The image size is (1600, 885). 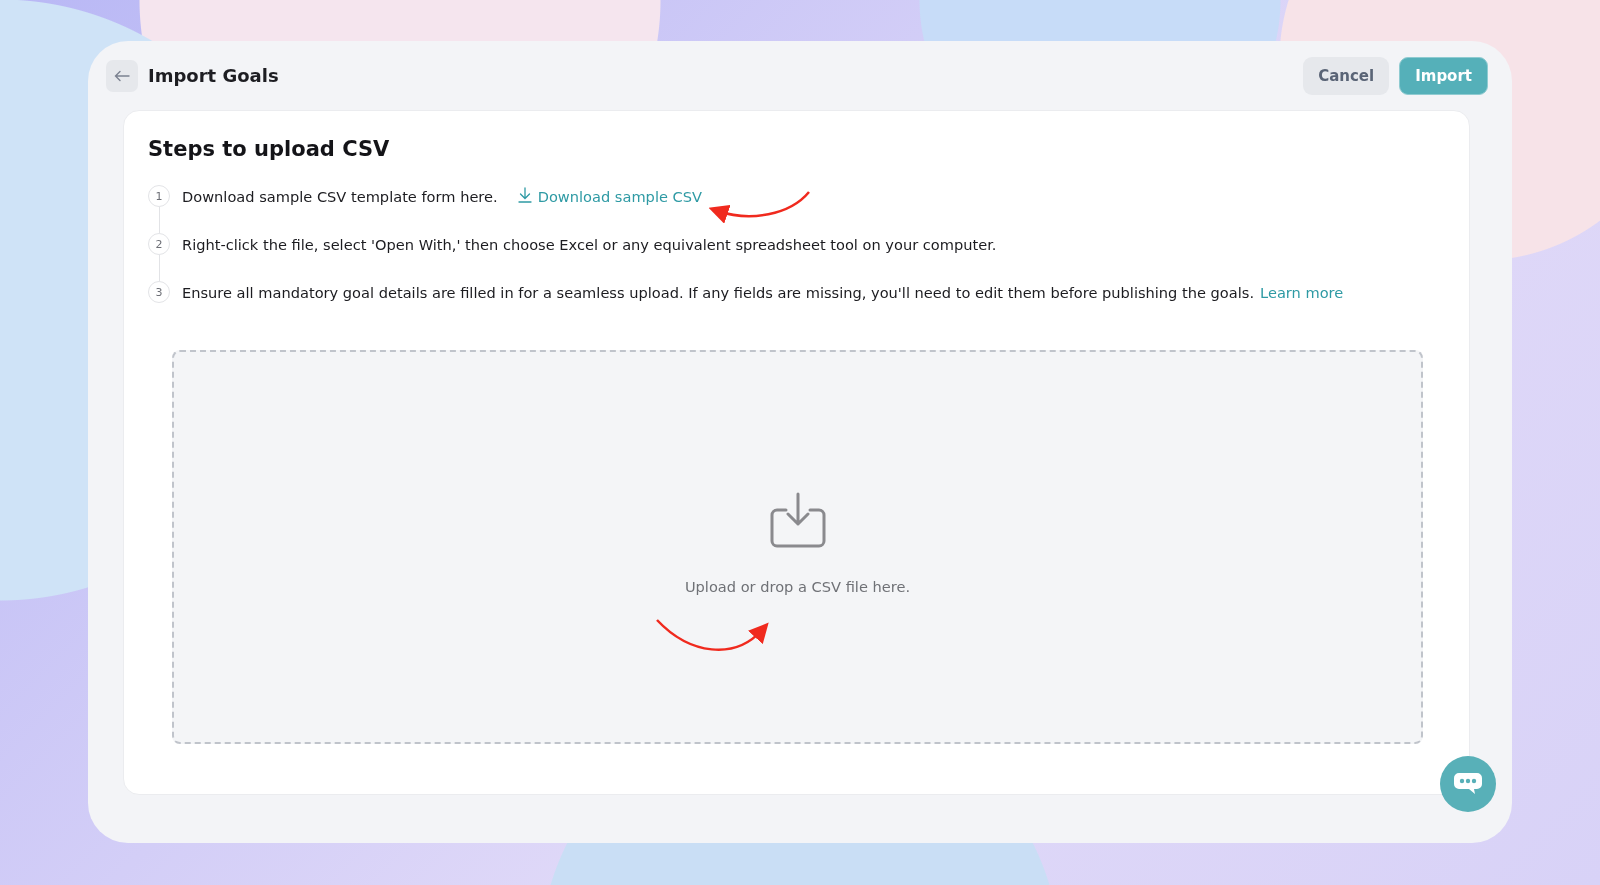 What do you see at coordinates (589, 244) in the screenshot?
I see `step-text: Right-click the file, select 'Open With,' then choose Excel or any equivalent spreadsheet tool on your computer.` at bounding box center [589, 244].